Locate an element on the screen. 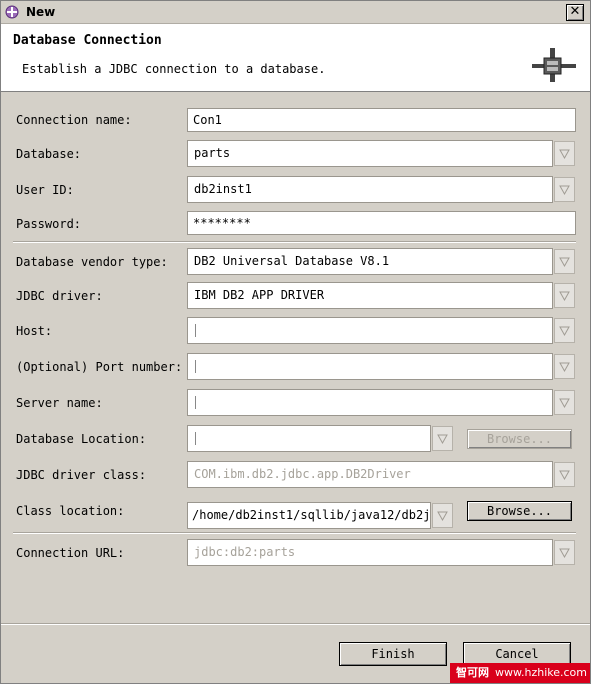  close-icon: ✕ is located at coordinates (575, 11).